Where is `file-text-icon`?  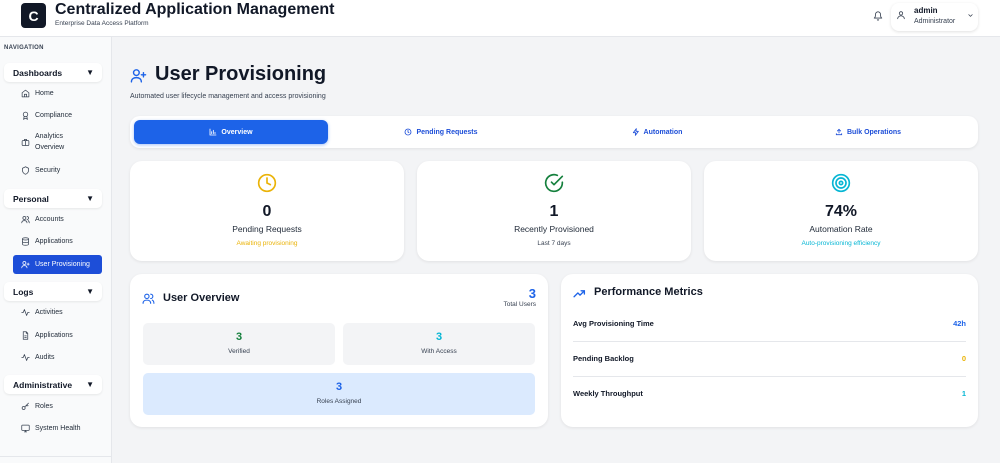 file-text-icon is located at coordinates (25, 335).